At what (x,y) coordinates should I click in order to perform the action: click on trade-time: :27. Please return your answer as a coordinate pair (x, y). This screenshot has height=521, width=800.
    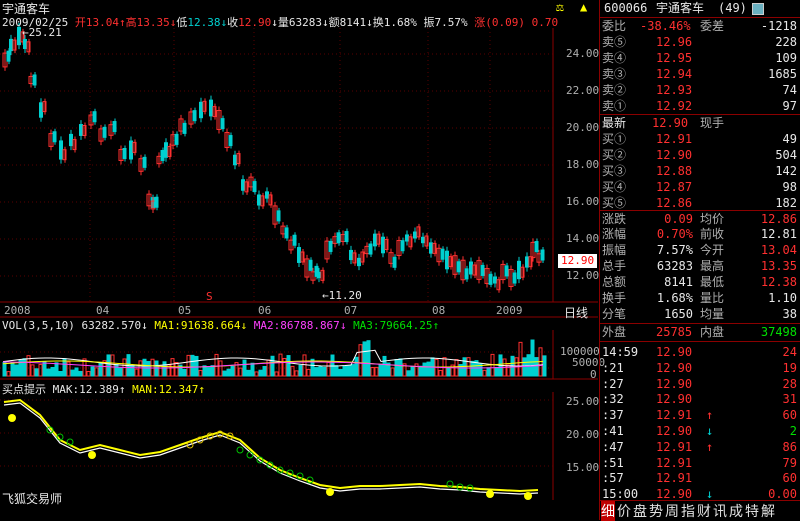
    Looking at the image, I should click on (613, 383).